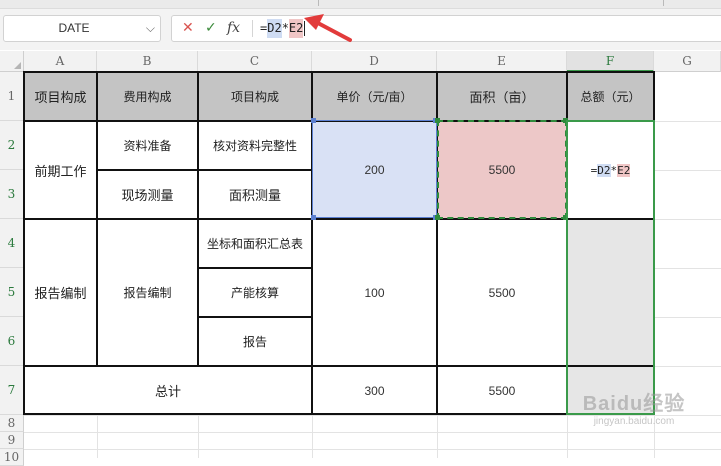 The image size is (721, 466). I want to click on cell-c6: 报告, so click(255, 341).